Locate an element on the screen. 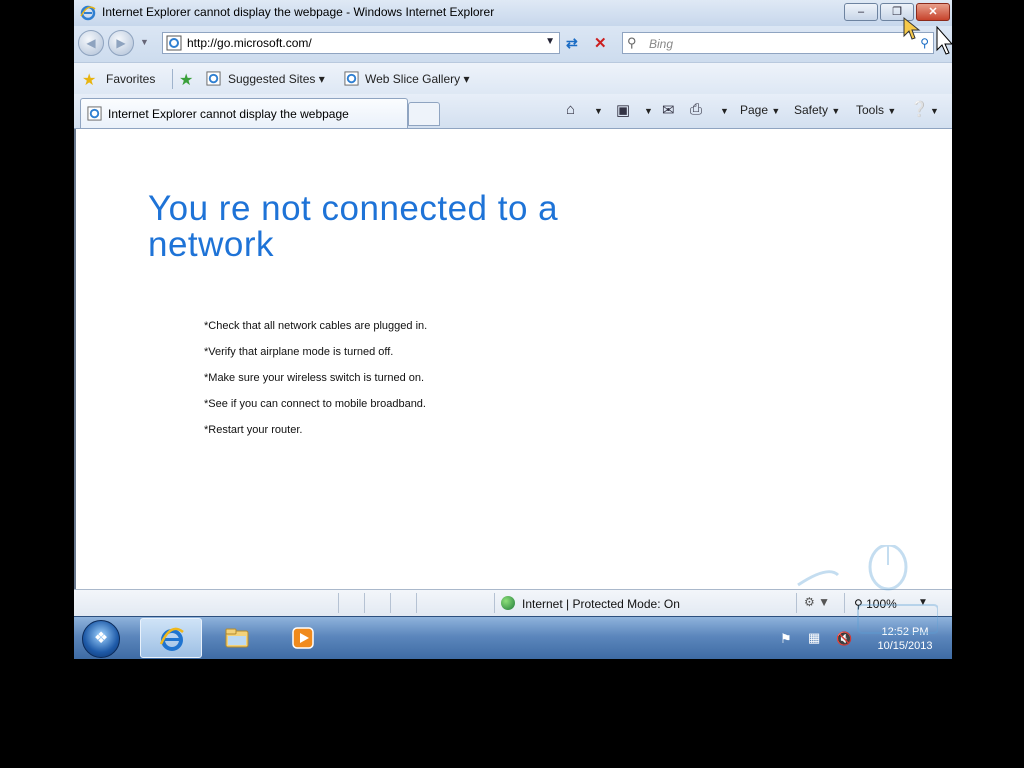 This screenshot has width=1024, height=768. error-title: You re not connected to a network is located at coordinates (353, 226).